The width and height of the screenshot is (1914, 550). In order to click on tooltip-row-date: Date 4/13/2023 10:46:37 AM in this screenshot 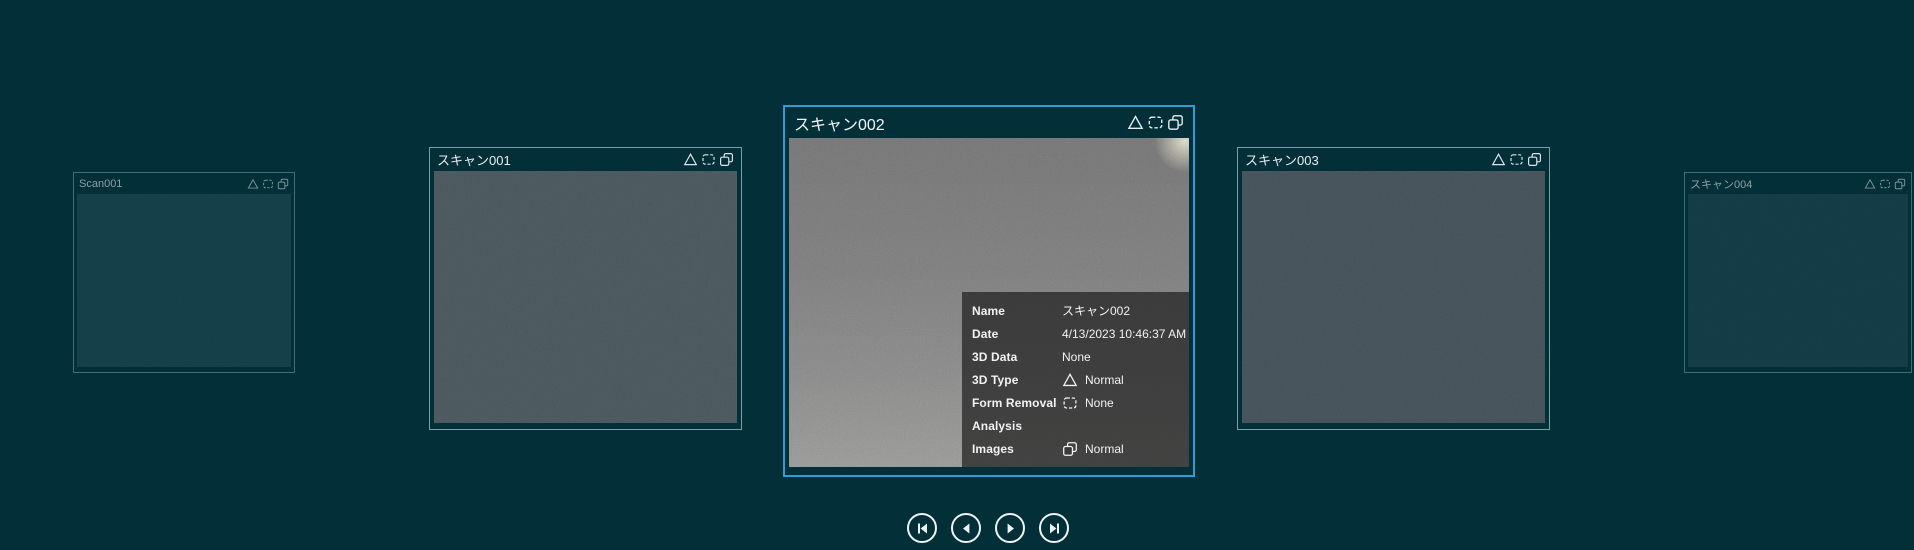, I will do `click(1079, 333)`.